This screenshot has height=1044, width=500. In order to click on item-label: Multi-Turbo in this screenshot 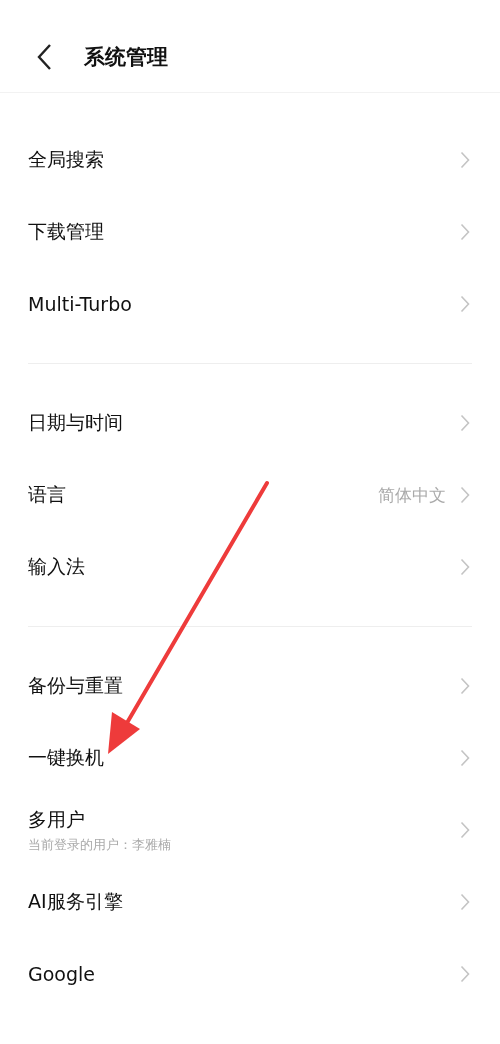, I will do `click(80, 304)`.